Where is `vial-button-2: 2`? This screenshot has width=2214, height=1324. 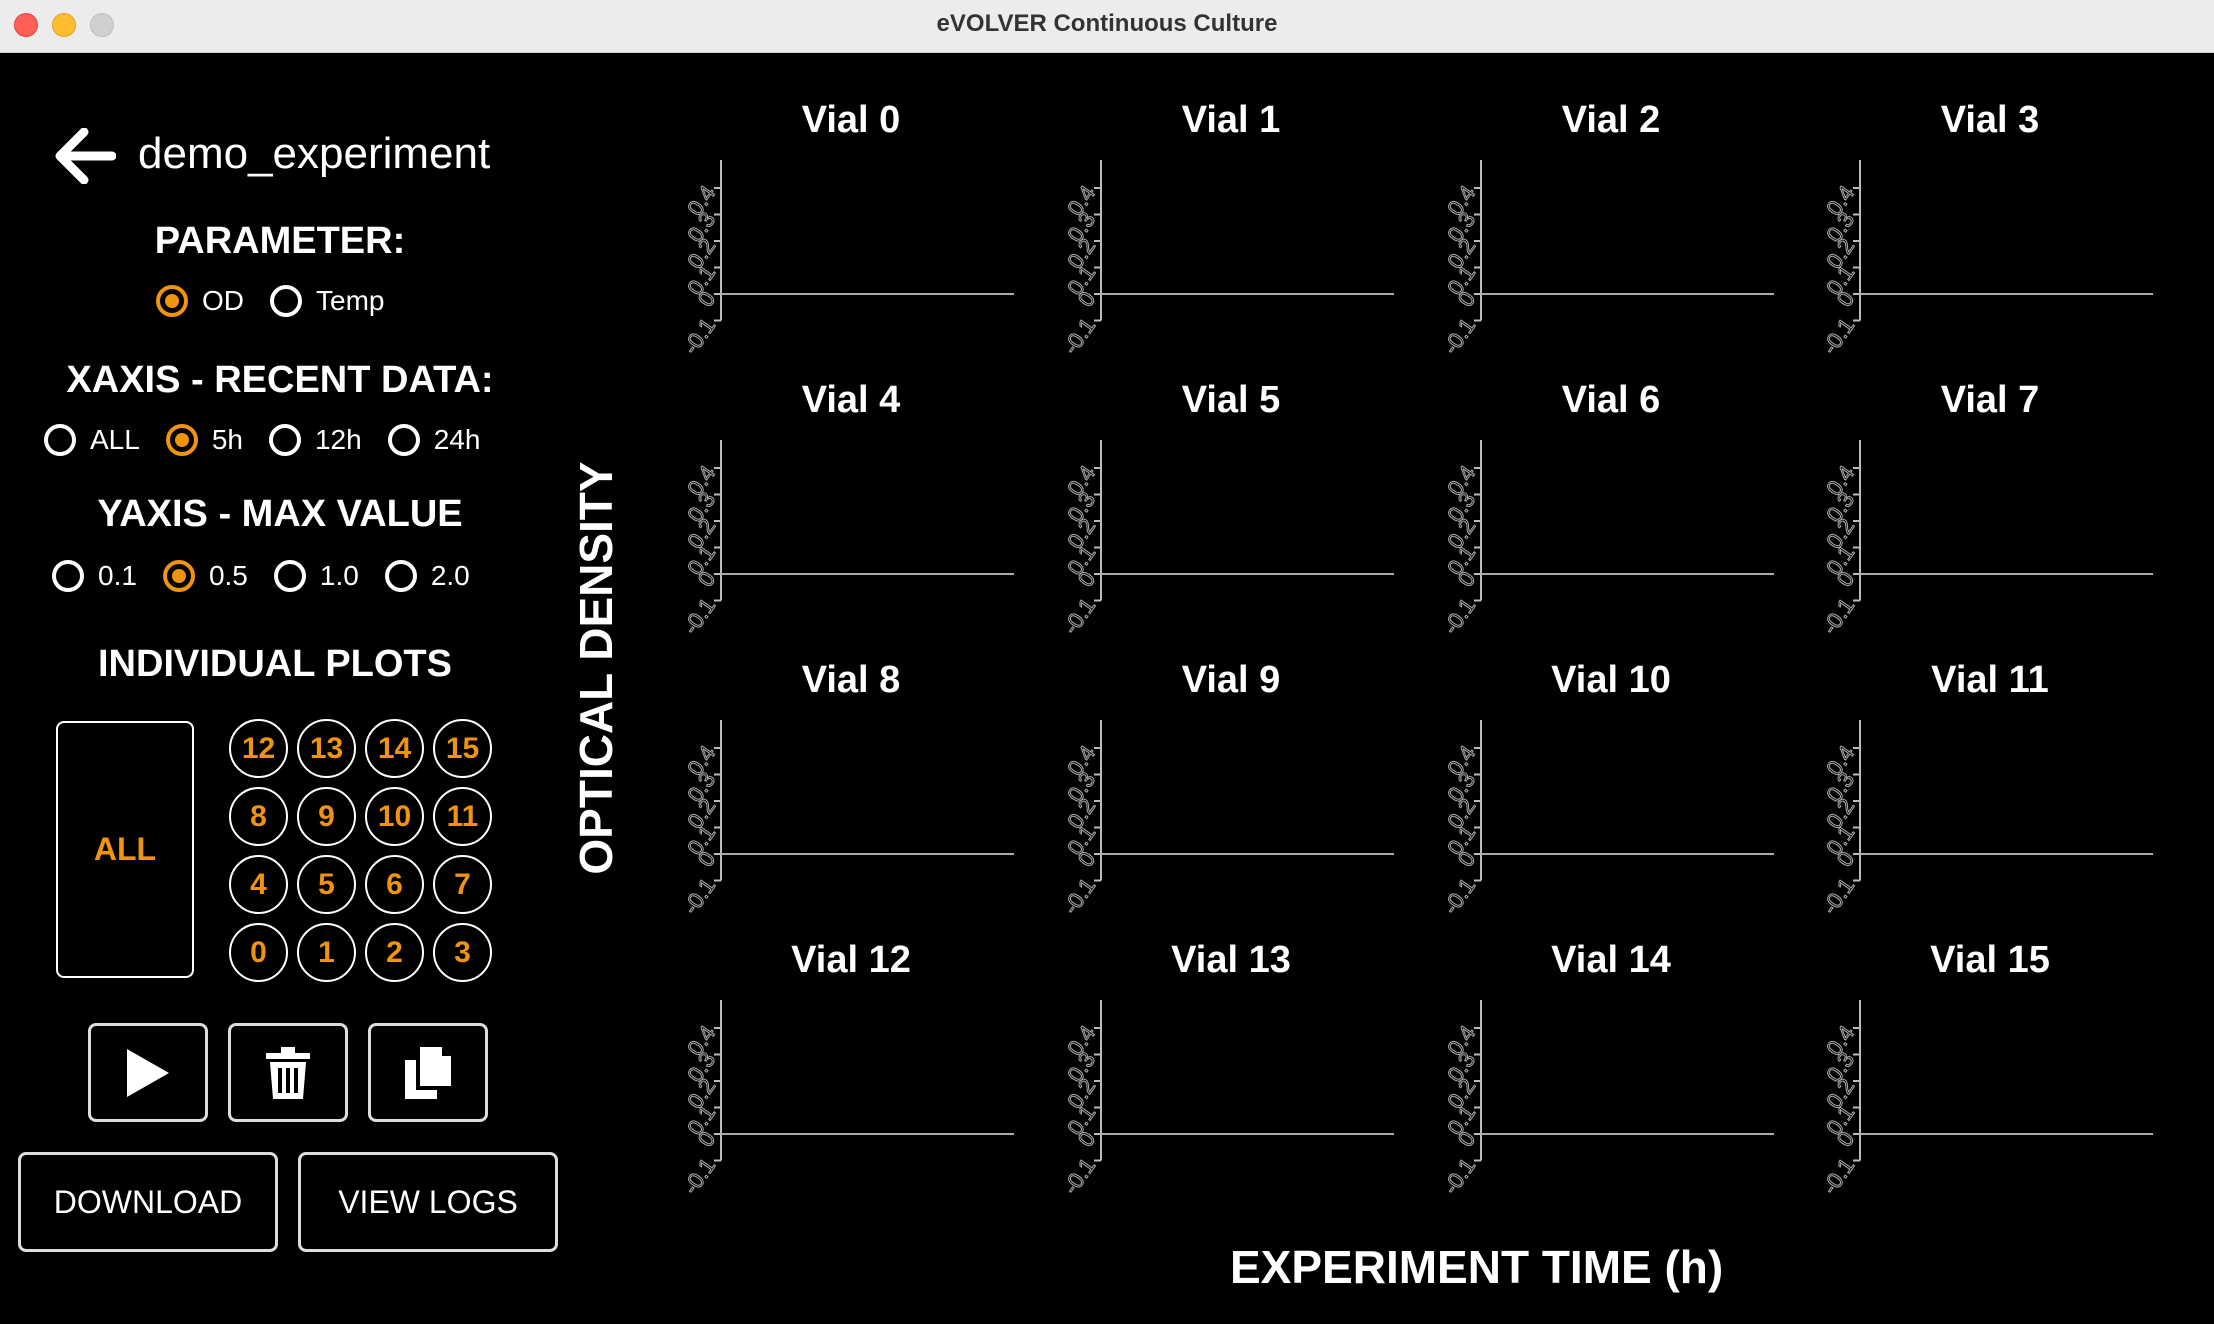
vial-button-2: 2 is located at coordinates (394, 952).